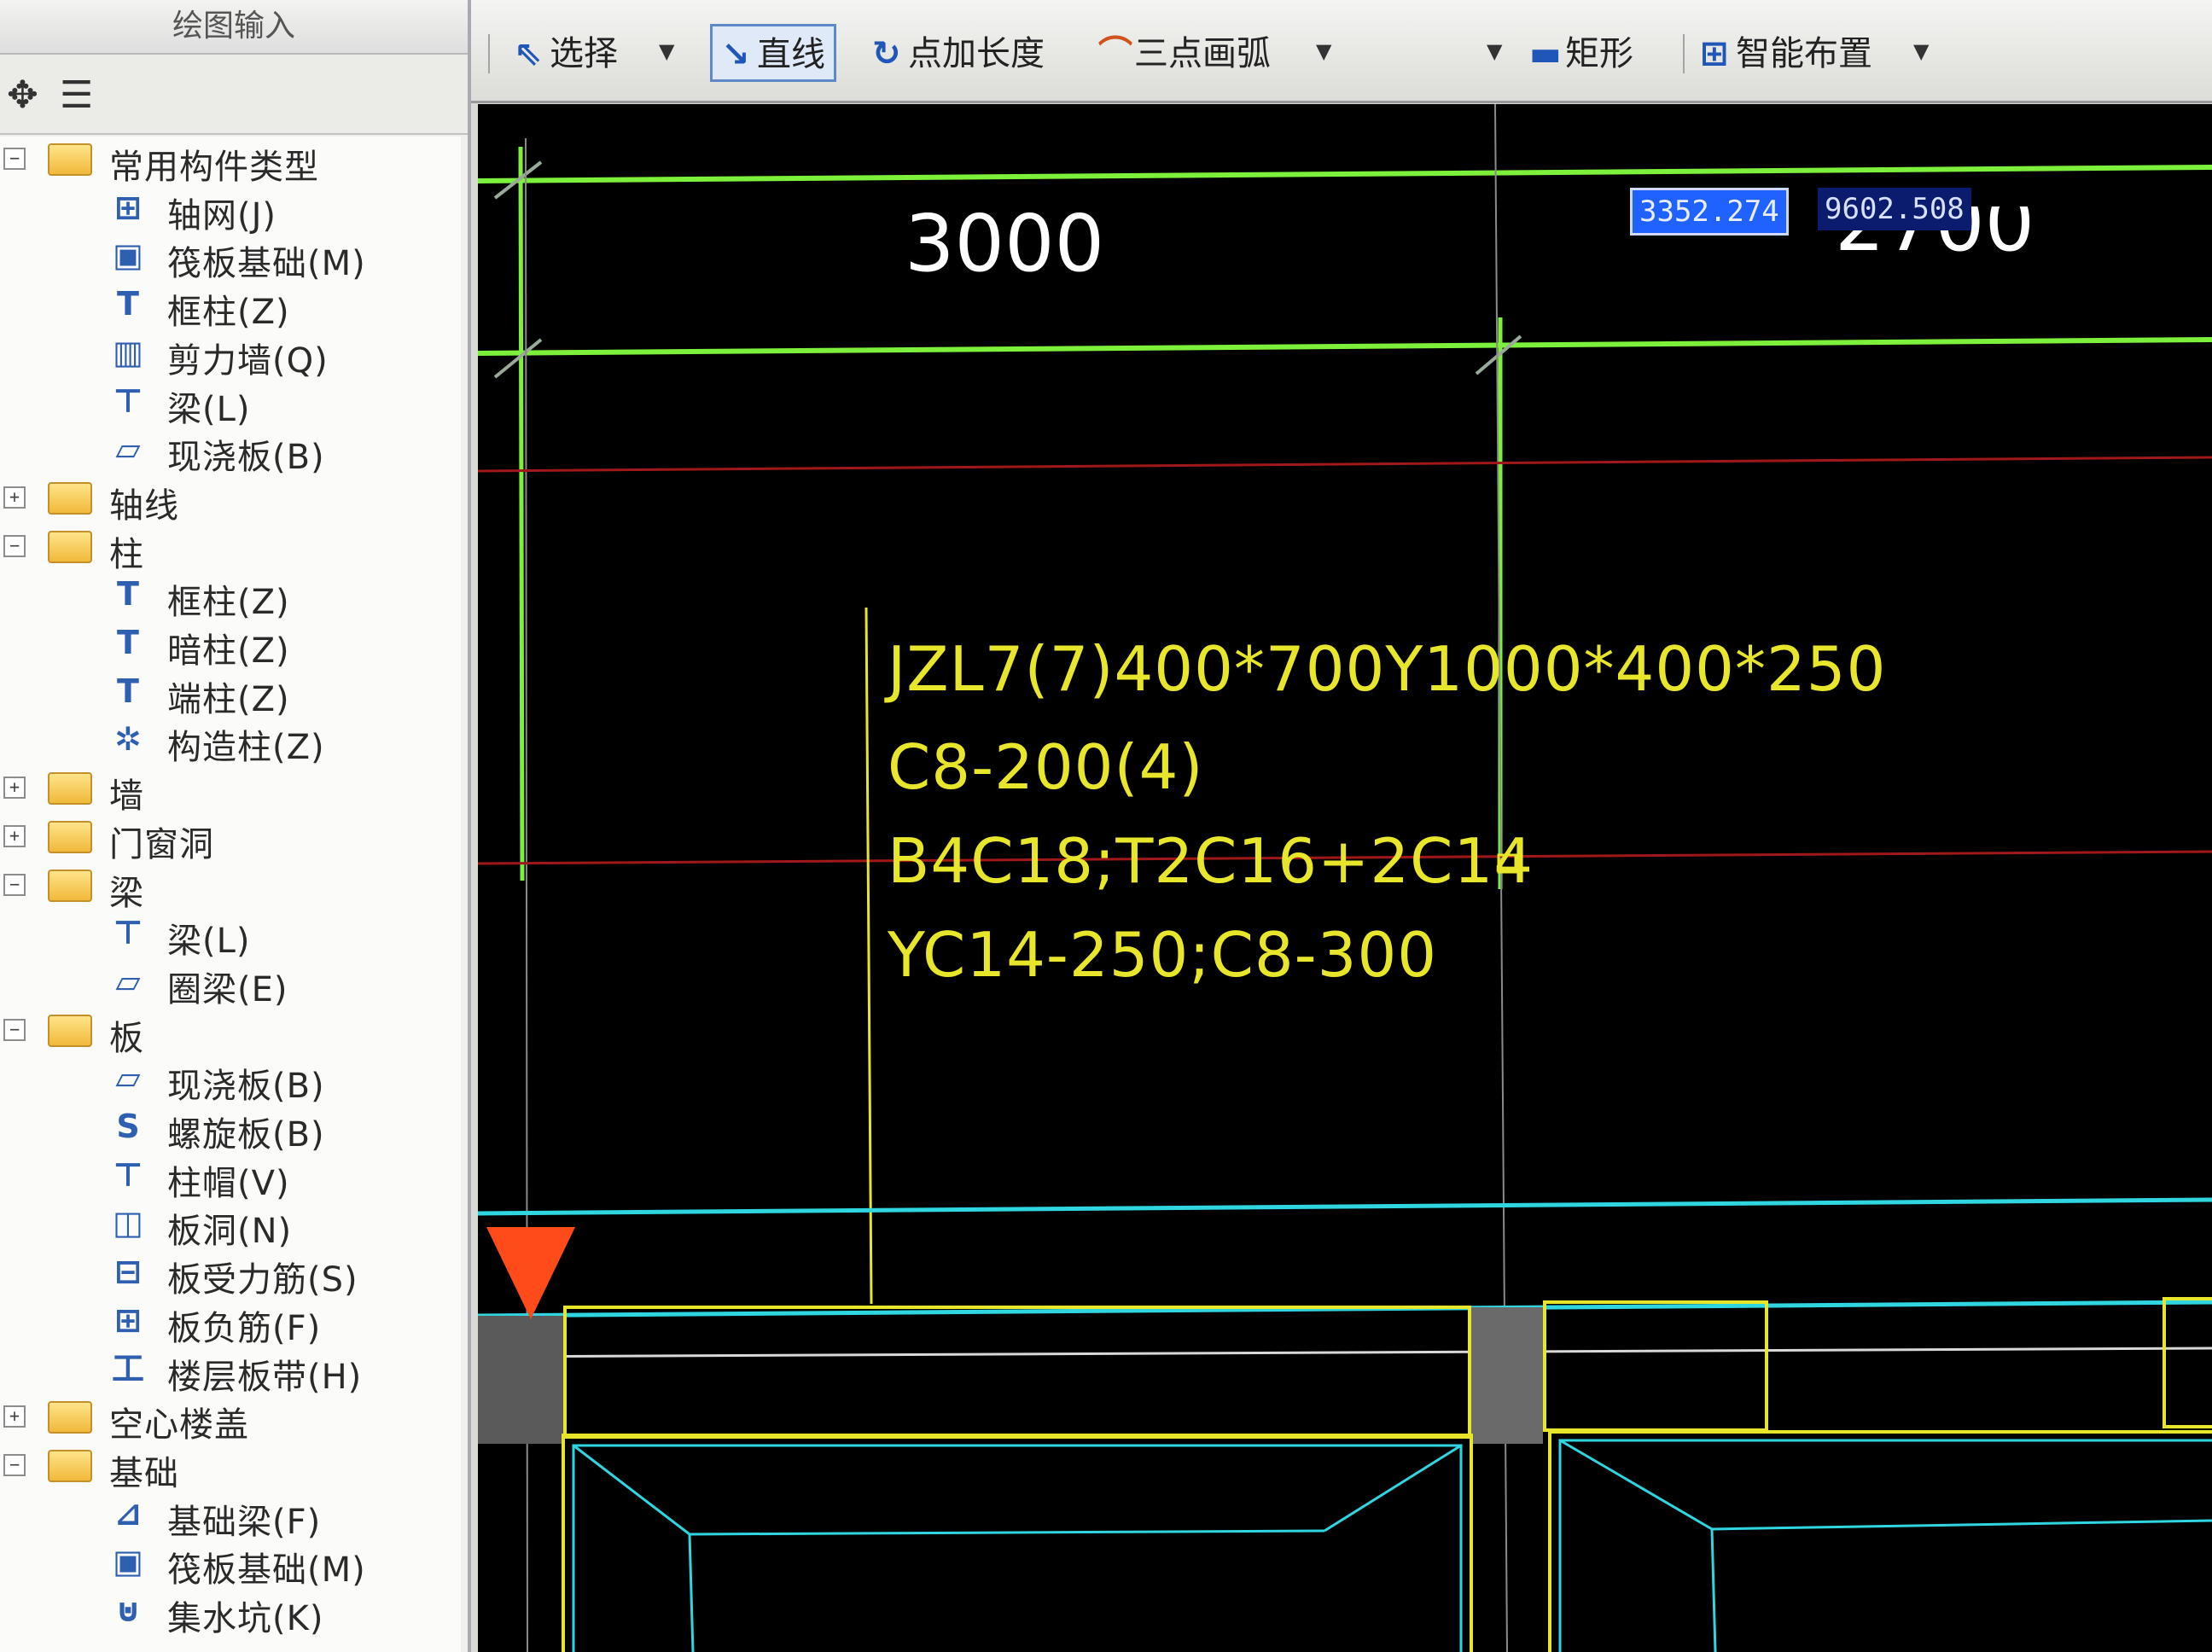 This screenshot has width=2212, height=1652. What do you see at coordinates (886, 53) in the screenshot?
I see `rotate-point-icon: ↻` at bounding box center [886, 53].